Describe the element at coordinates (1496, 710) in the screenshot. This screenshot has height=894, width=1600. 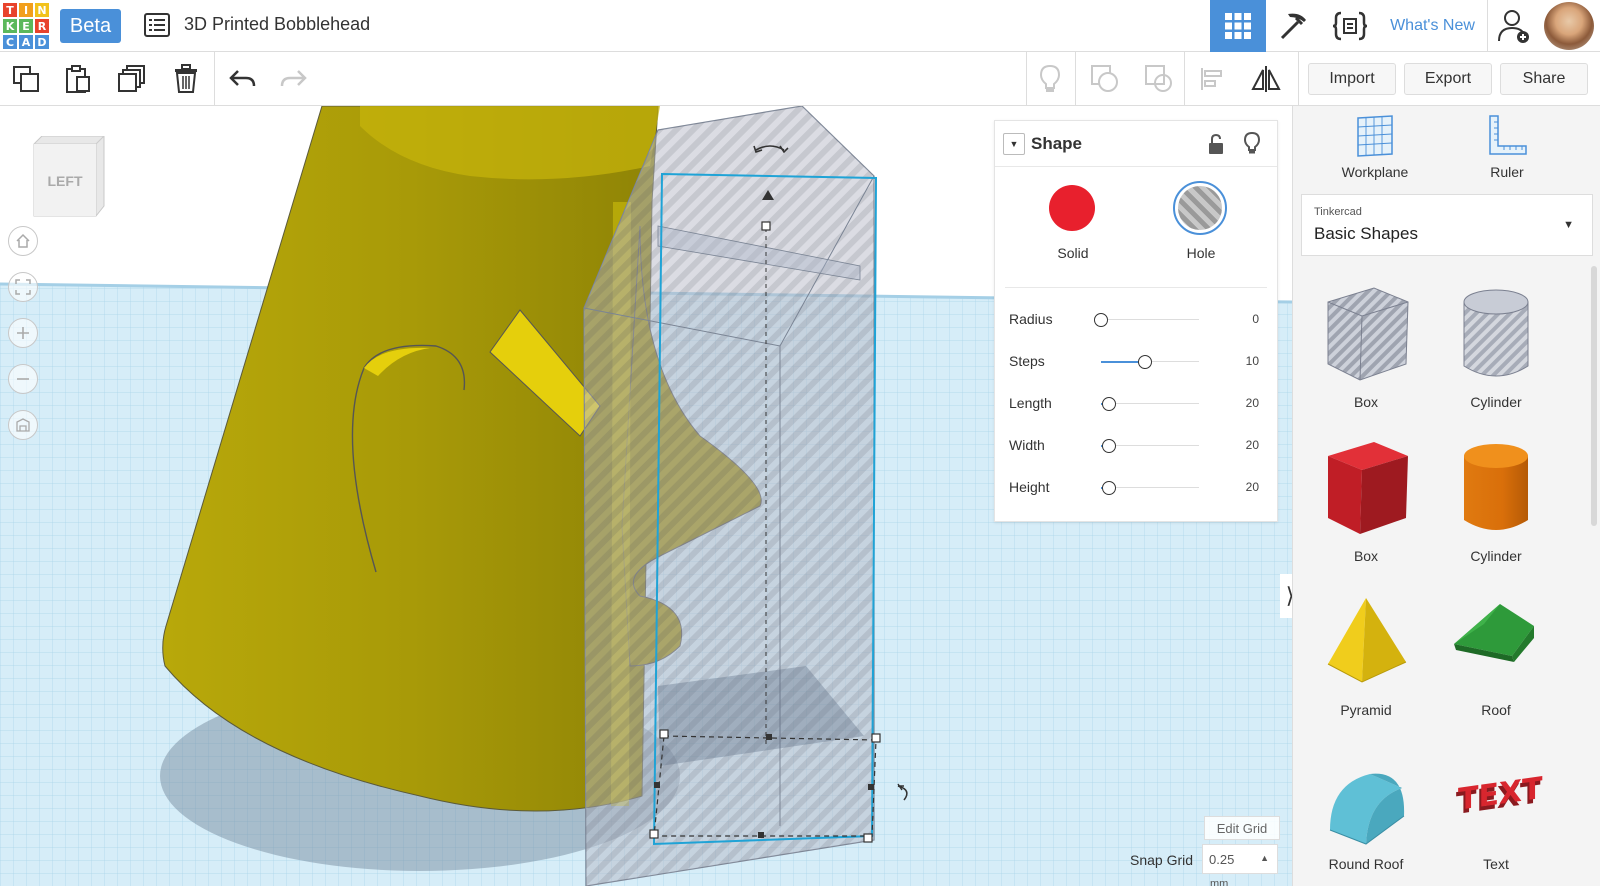
I see `shape-label: Roof` at that location.